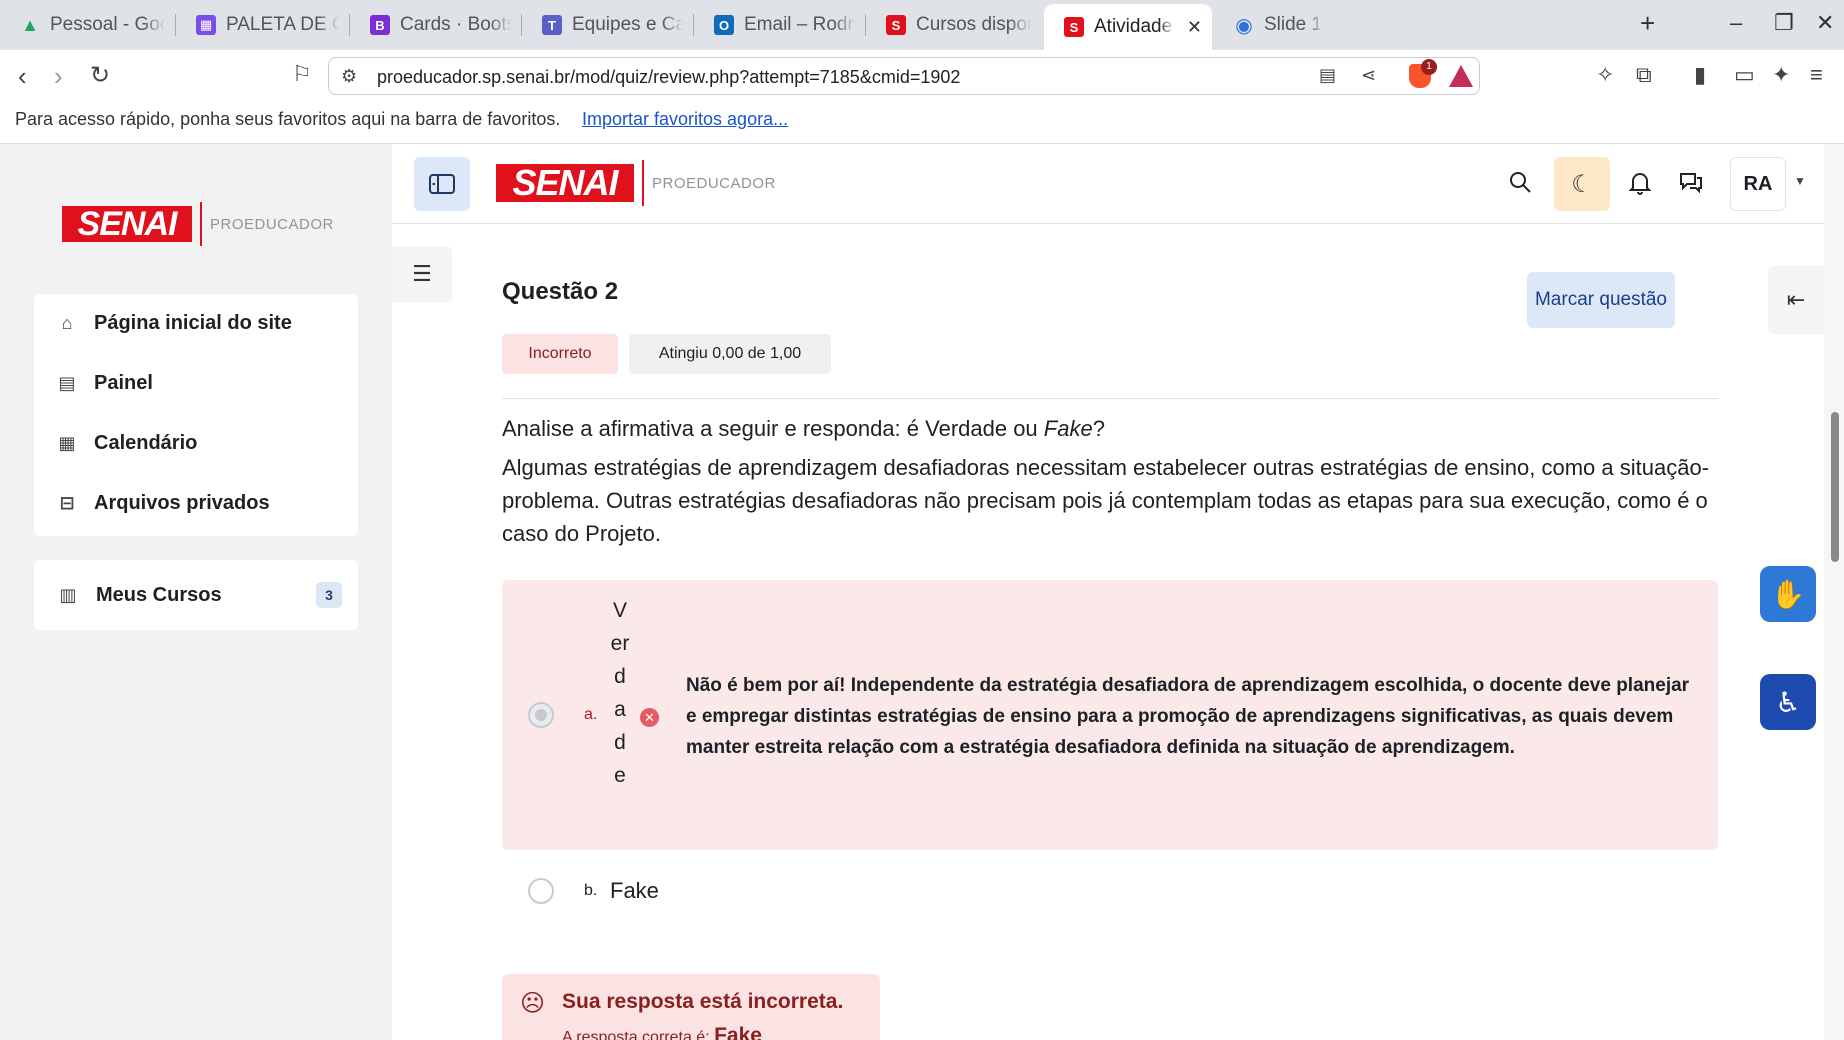 This screenshot has height=1040, width=1844. I want to click on accessibility-button: ♿, so click(1788, 702).